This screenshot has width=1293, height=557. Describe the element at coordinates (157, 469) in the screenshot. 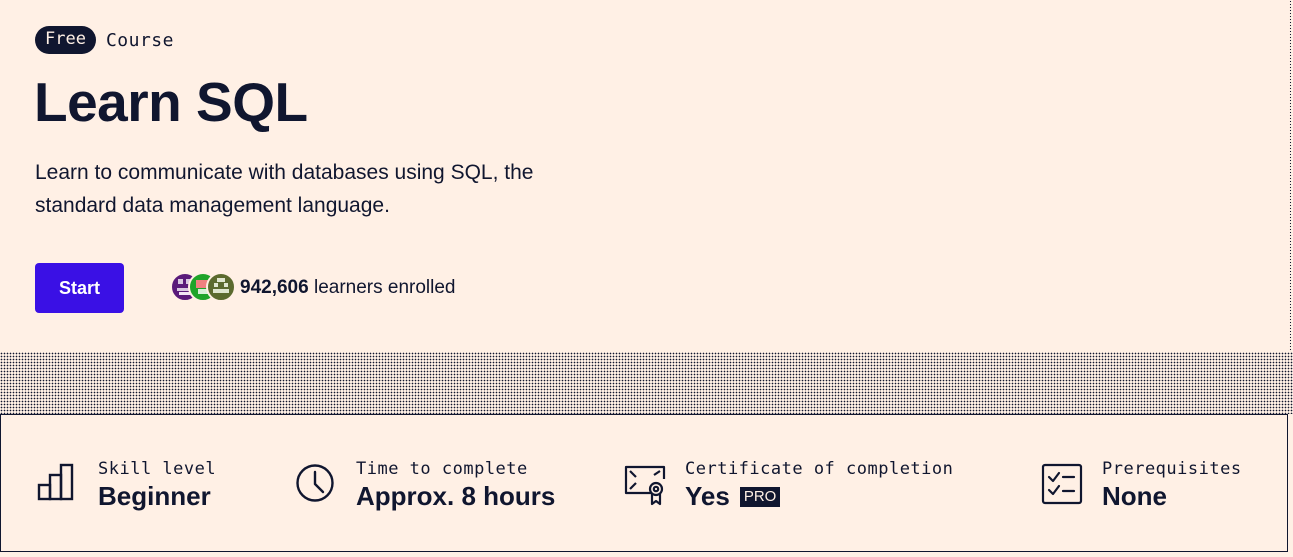

I see `stat-label: Skill level` at that location.